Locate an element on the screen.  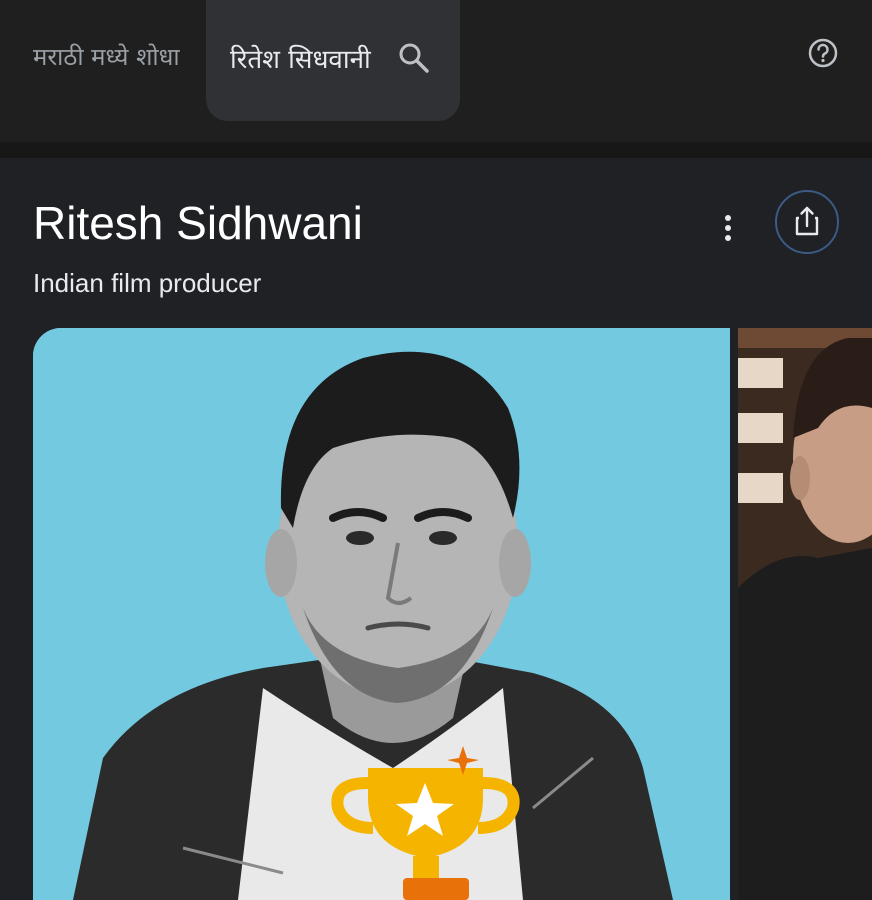
search-query-text: रितेश सिधवानी is located at coordinates (300, 60).